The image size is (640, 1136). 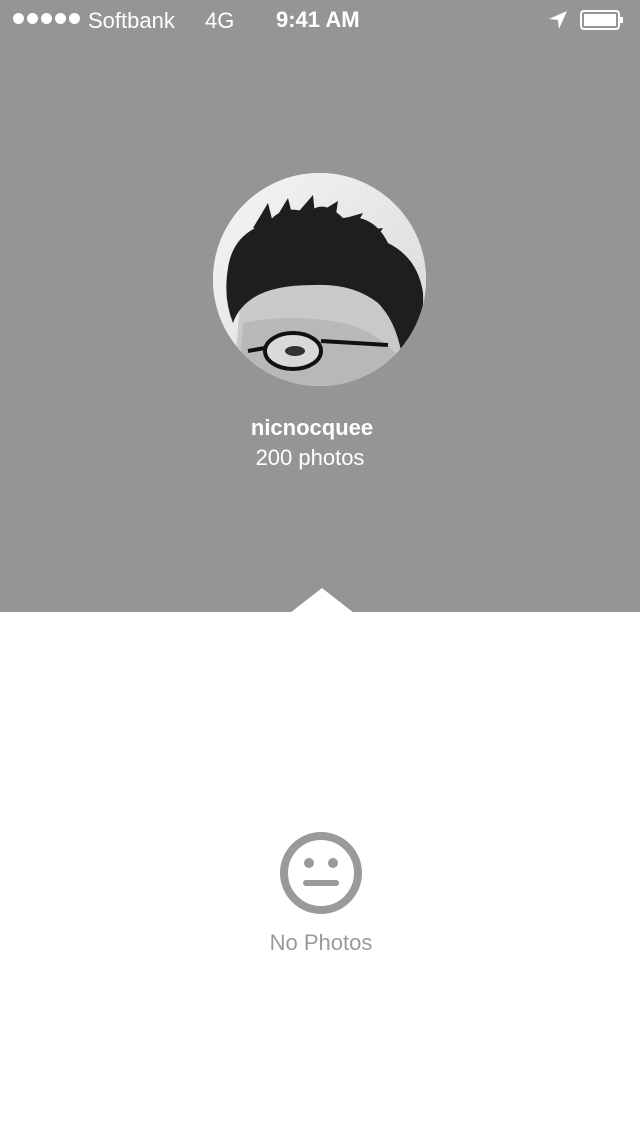 What do you see at coordinates (558, 20) in the screenshot?
I see `location-arrow-icon` at bounding box center [558, 20].